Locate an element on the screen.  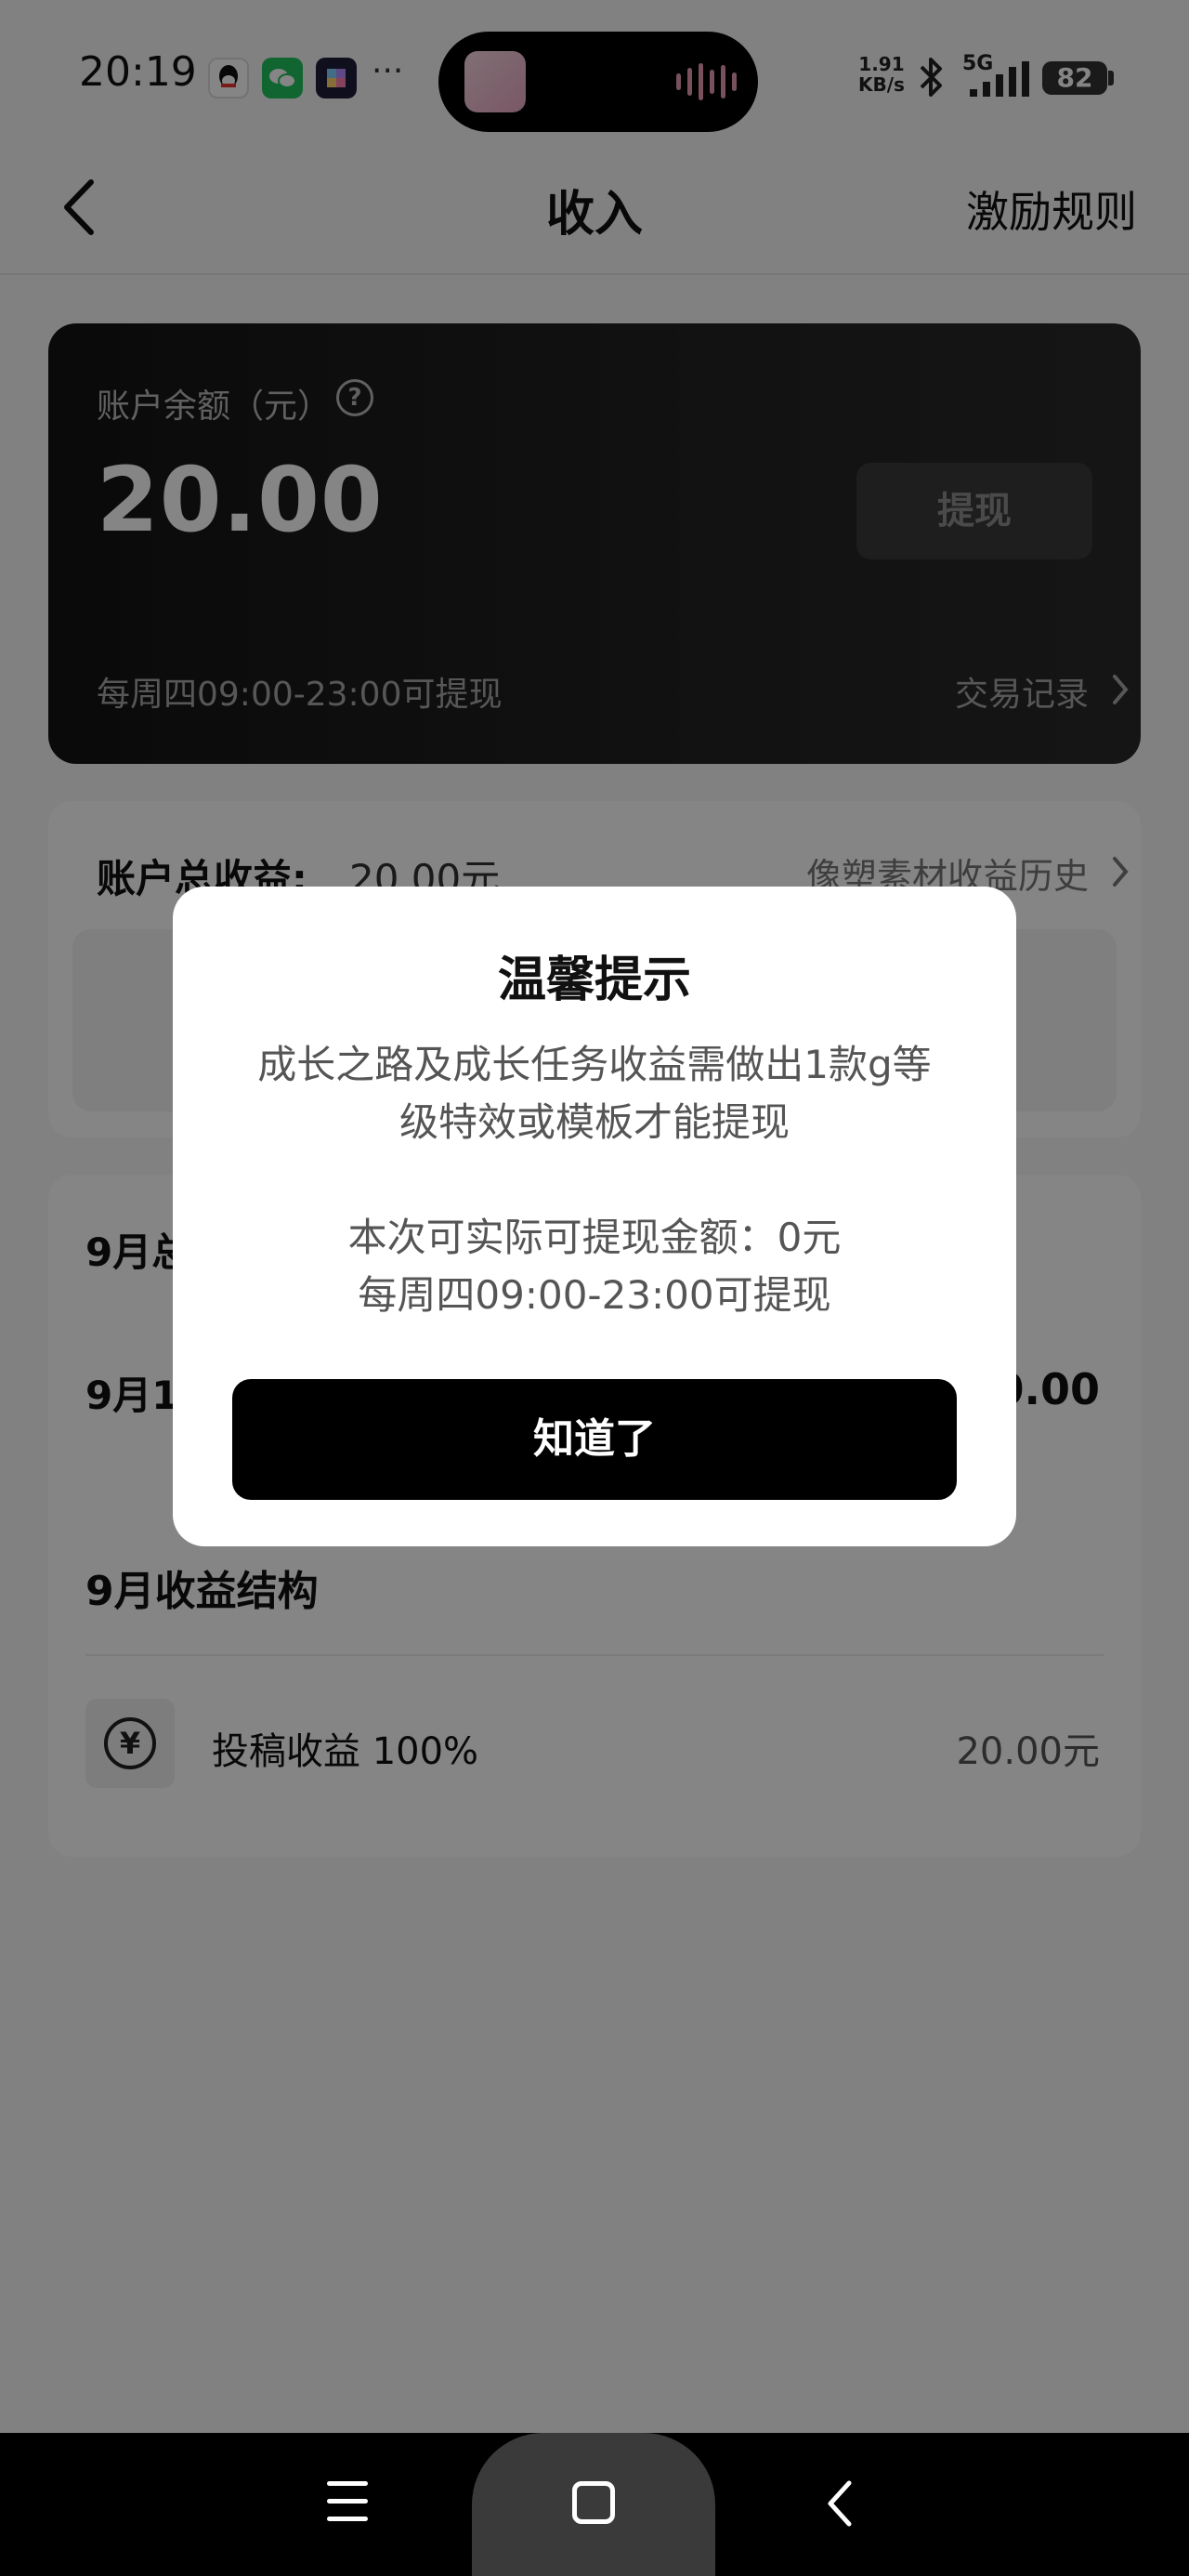
dialog-message-line: 级特效或模板才能提现 is located at coordinates (594, 1122).